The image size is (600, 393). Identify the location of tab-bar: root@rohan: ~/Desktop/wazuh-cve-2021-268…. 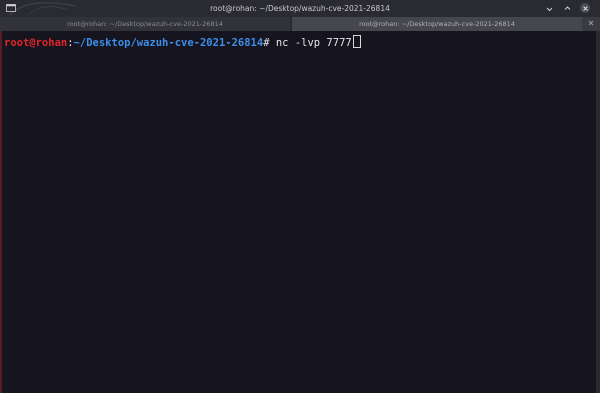
(300, 24).